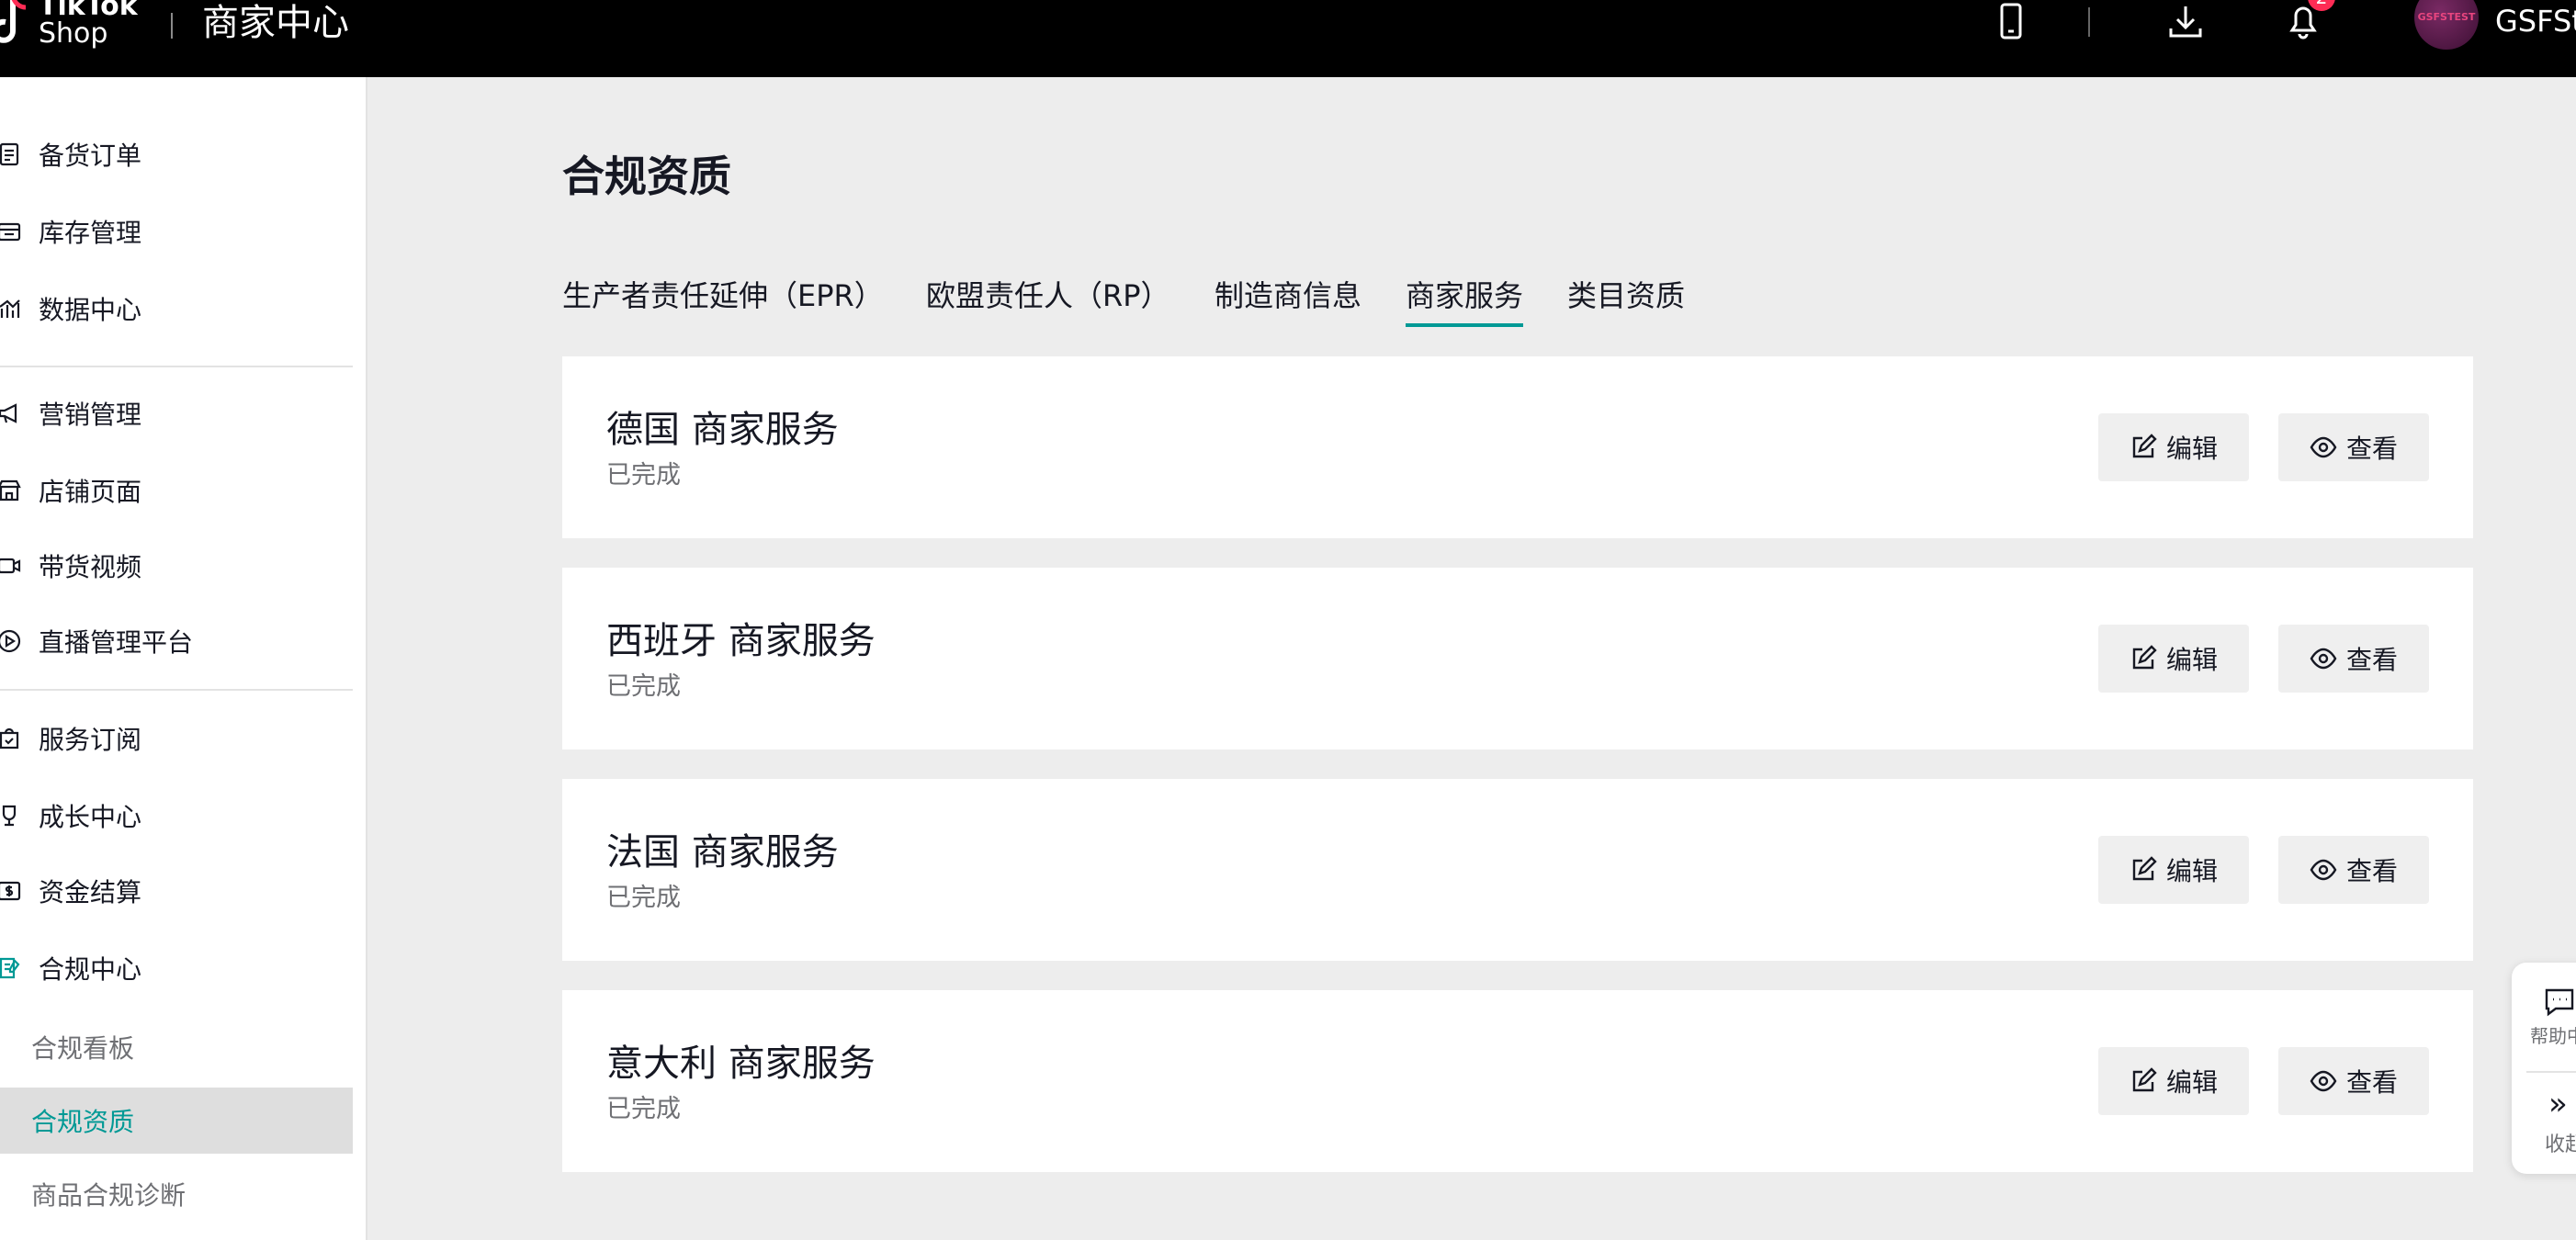  What do you see at coordinates (90, 892) in the screenshot?
I see `sidebar-item-label: 资金结算` at bounding box center [90, 892].